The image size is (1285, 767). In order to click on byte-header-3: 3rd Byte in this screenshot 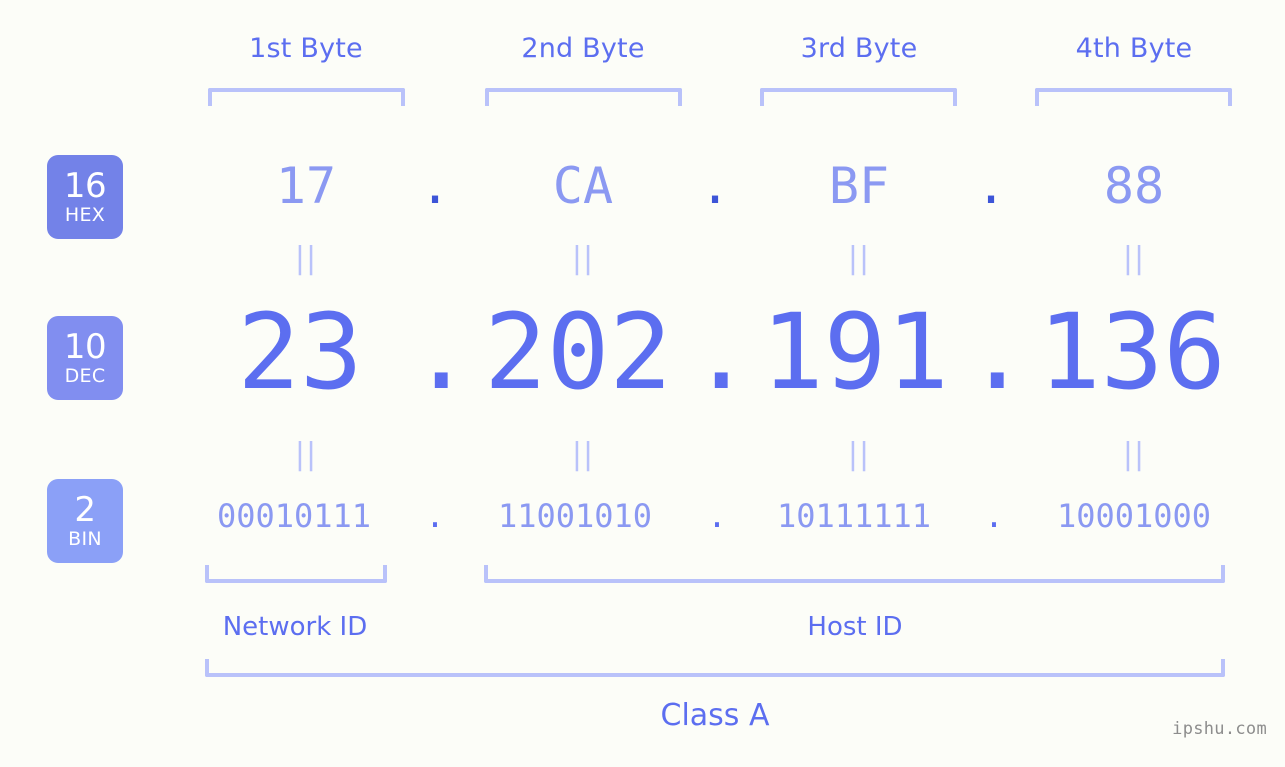, I will do `click(859, 48)`.